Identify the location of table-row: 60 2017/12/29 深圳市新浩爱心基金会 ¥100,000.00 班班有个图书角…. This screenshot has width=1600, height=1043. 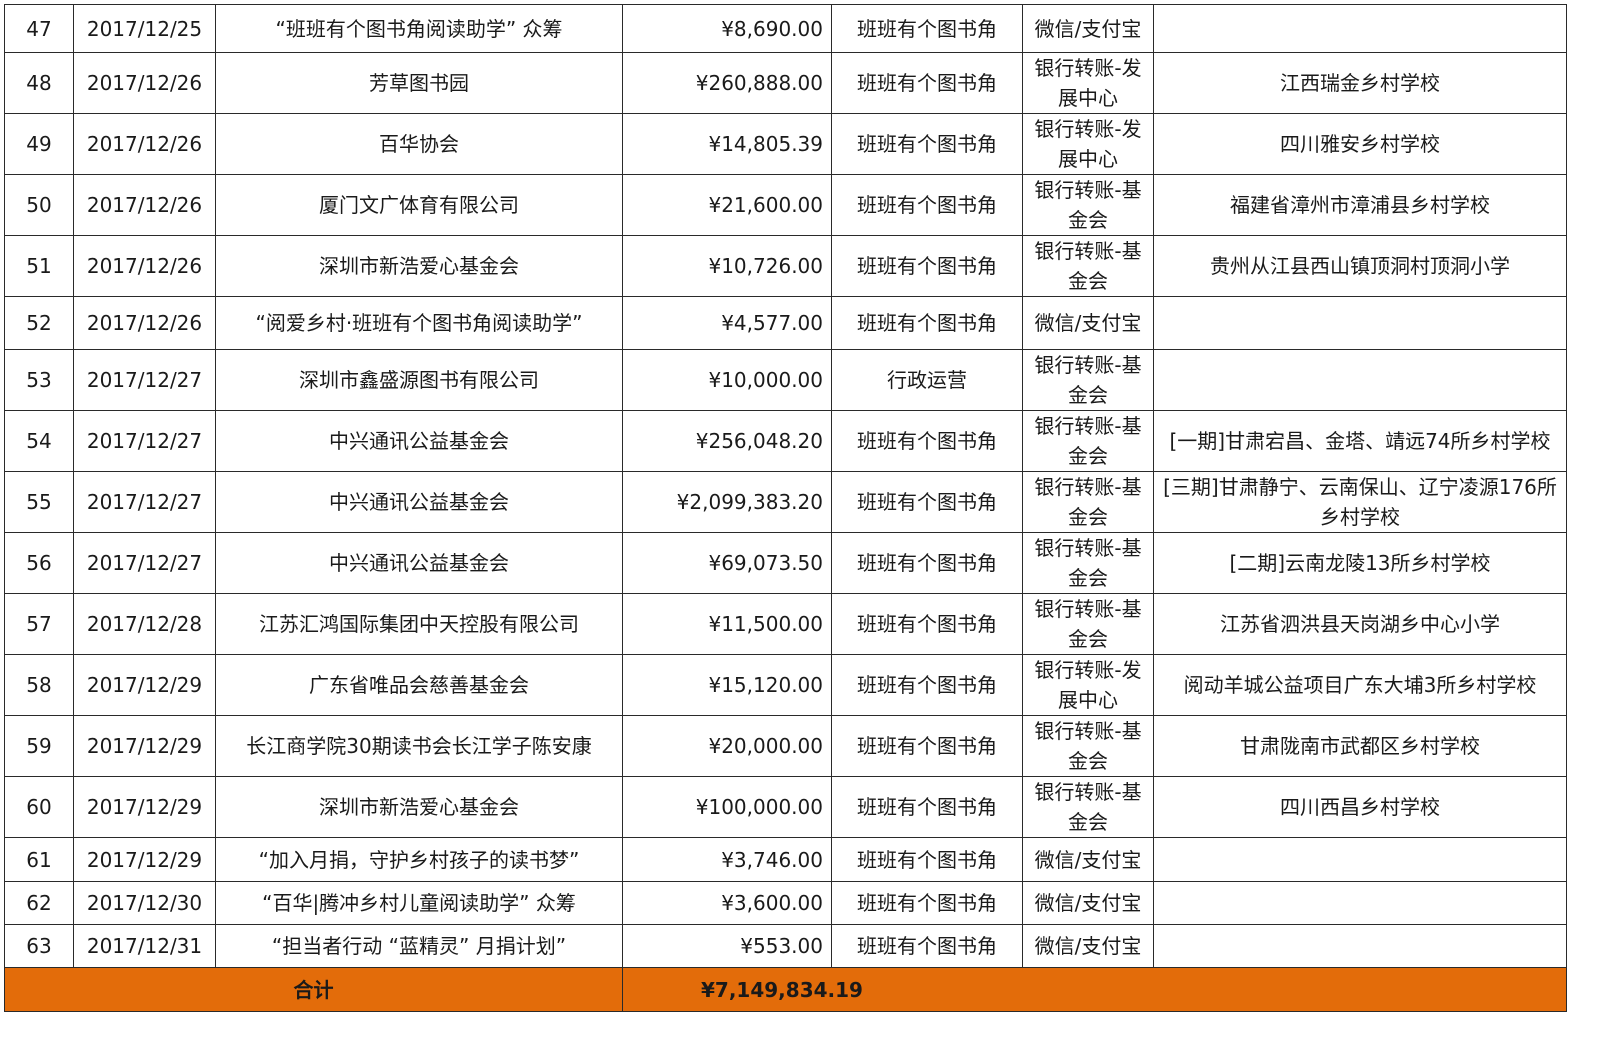
(785, 807).